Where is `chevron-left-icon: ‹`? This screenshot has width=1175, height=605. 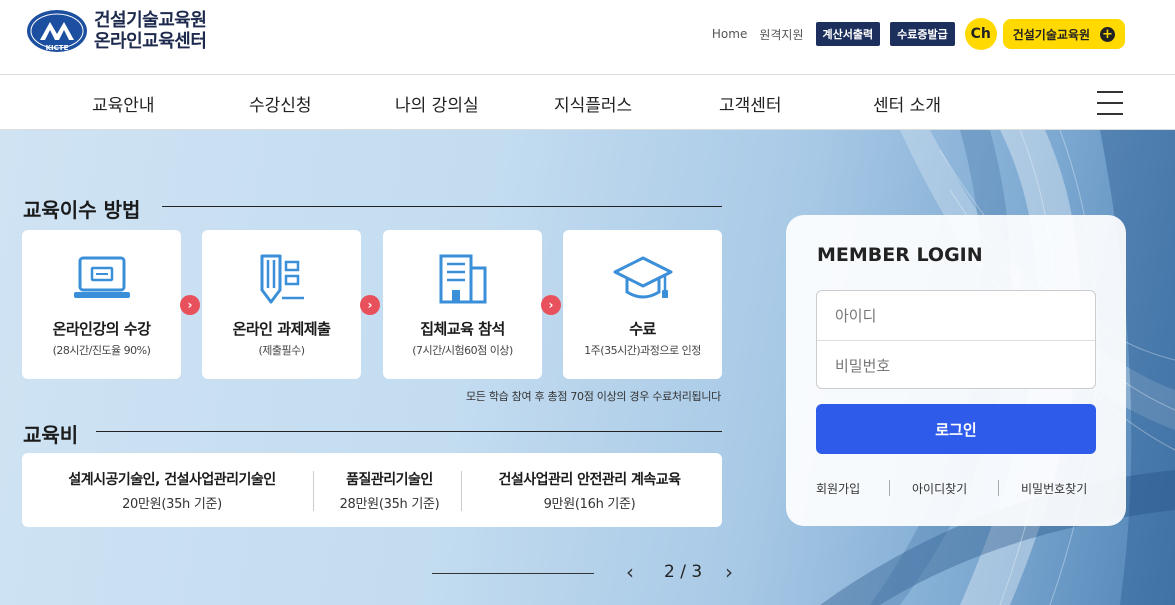
chevron-left-icon: ‹ is located at coordinates (630, 572).